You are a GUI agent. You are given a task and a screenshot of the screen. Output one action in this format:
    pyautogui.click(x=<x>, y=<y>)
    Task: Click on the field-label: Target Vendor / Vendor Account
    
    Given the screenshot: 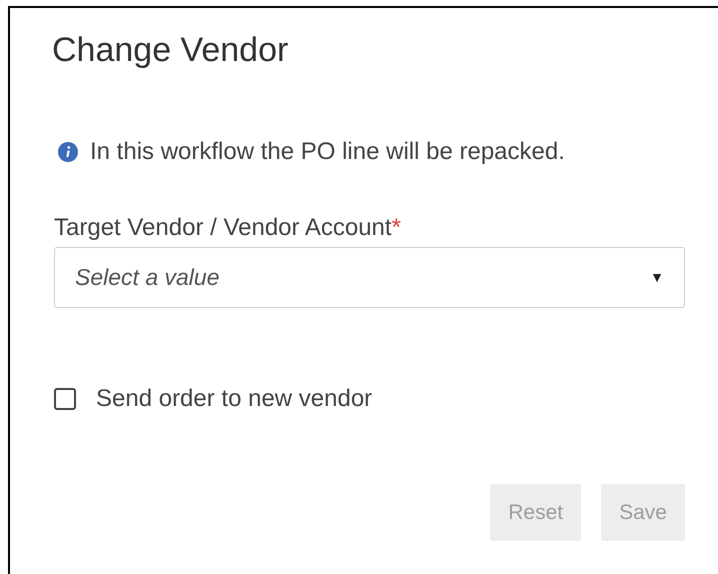 What is the action you would take?
    pyautogui.click(x=223, y=227)
    